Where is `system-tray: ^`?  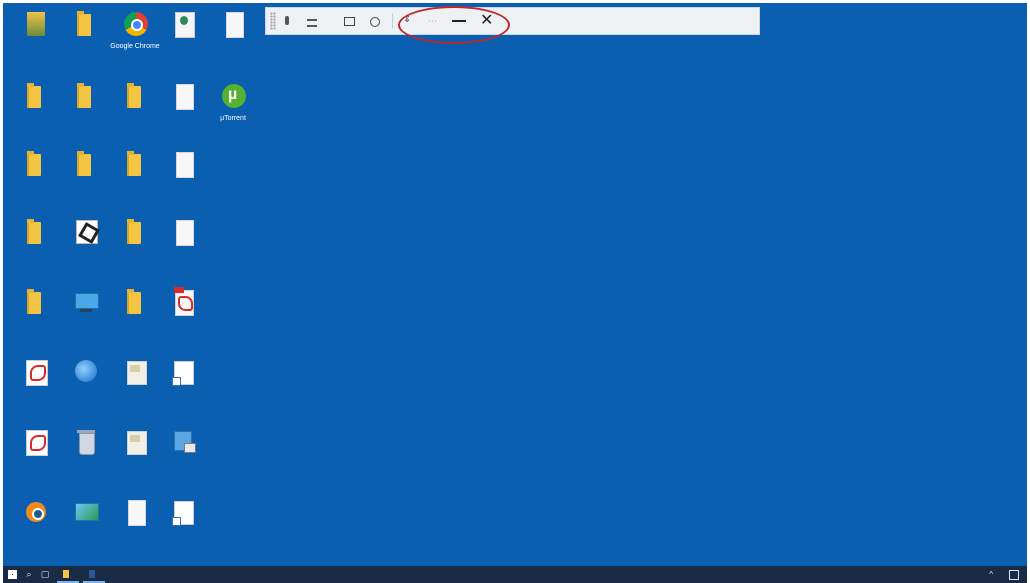 system-tray: ^ is located at coordinates (1008, 574).